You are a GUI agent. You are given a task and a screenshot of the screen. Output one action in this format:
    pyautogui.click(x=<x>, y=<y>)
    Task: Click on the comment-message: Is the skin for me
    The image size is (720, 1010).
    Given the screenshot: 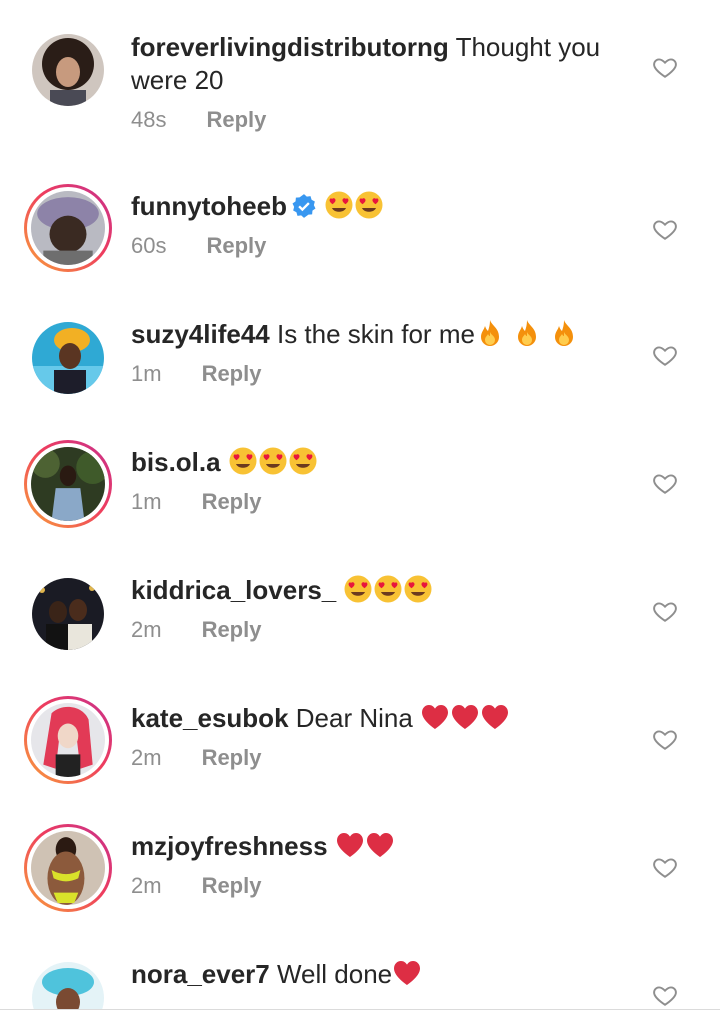 What is the action you would take?
    pyautogui.click(x=372, y=334)
    